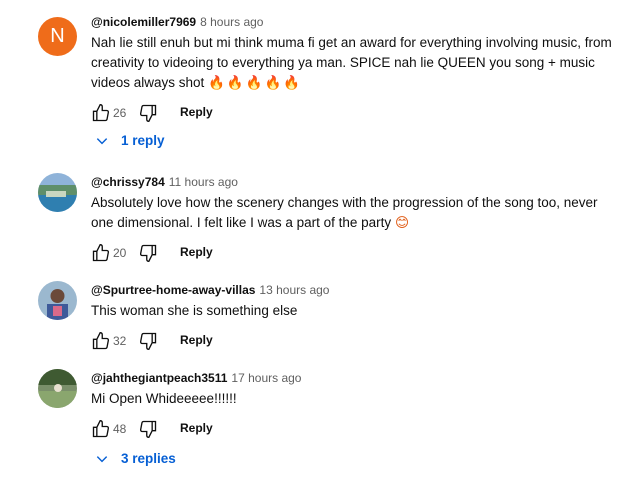  I want to click on avatar-letter: N, so click(57, 36).